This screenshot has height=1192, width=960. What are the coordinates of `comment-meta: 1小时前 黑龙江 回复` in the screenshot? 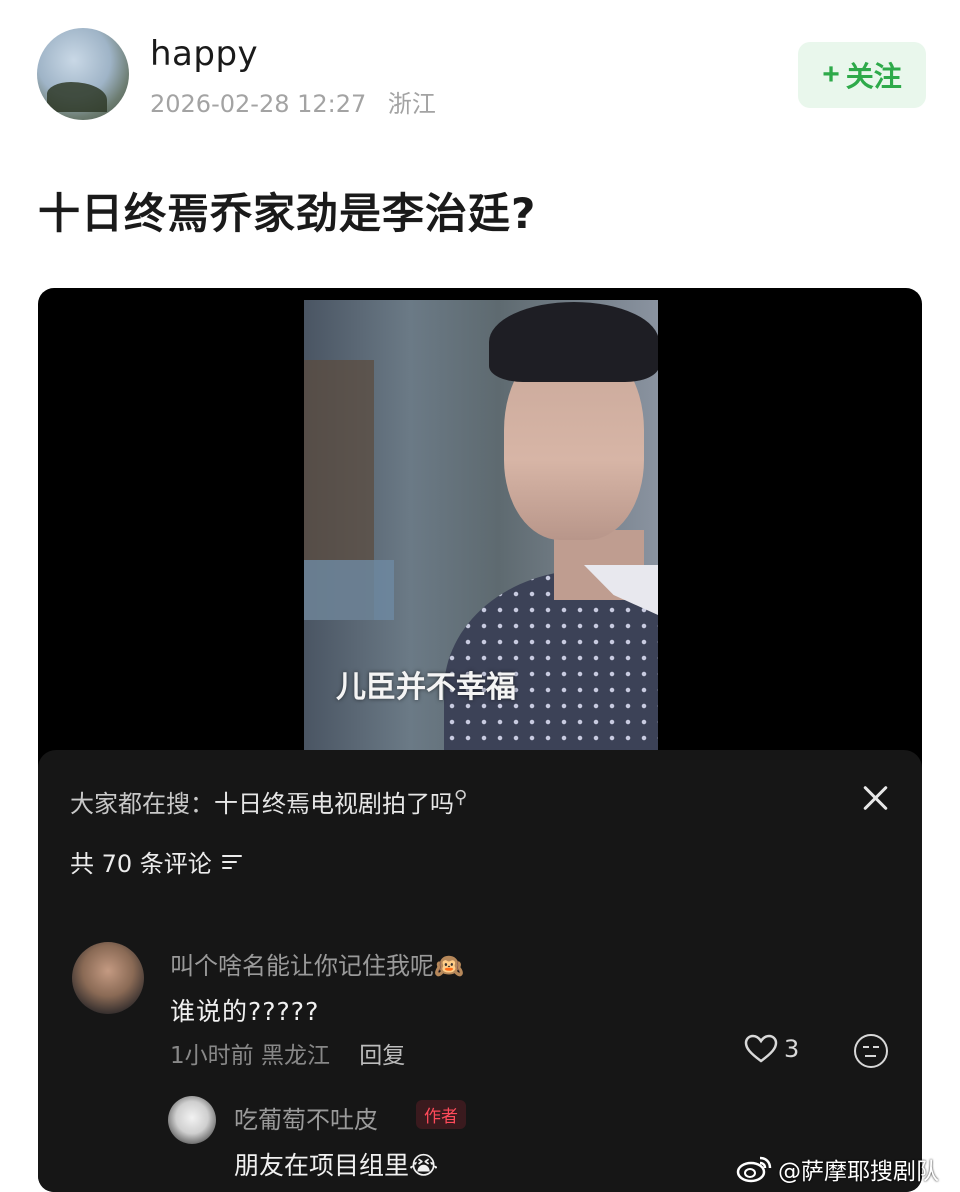 It's located at (287, 1053).